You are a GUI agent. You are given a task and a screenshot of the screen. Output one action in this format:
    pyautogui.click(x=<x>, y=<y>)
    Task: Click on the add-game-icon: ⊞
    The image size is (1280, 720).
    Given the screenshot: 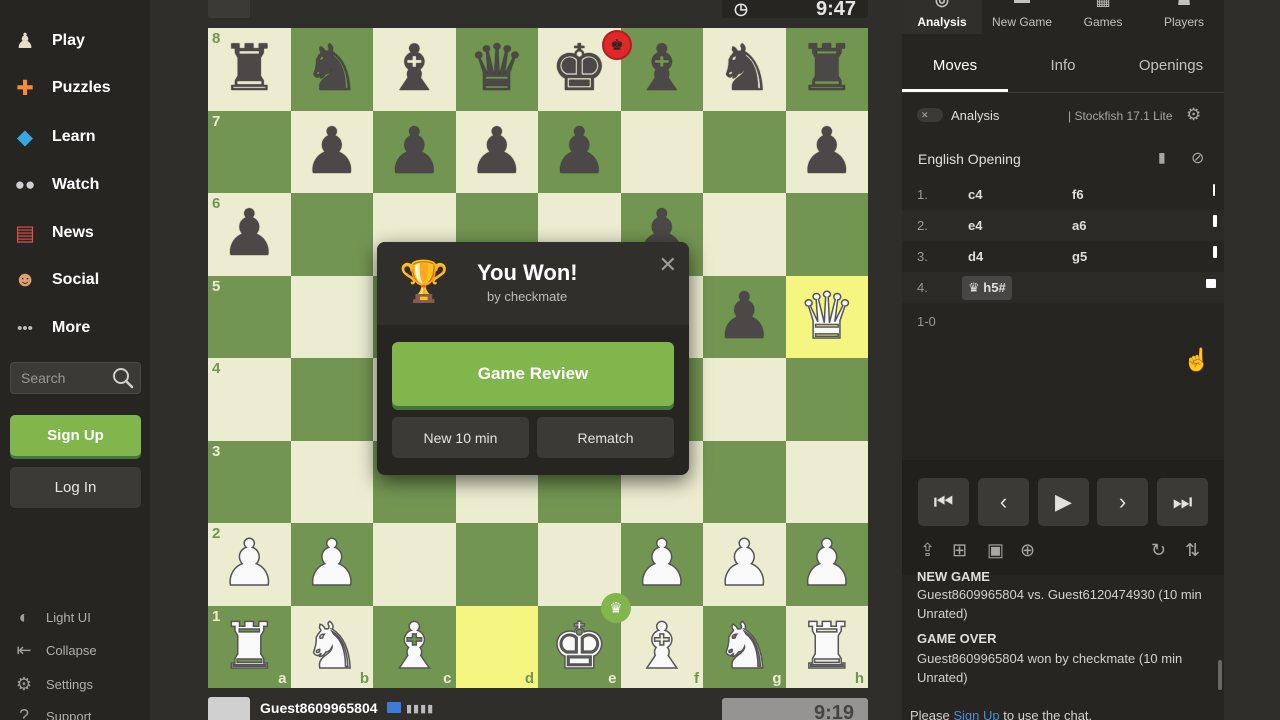 What is the action you would take?
    pyautogui.click(x=959, y=550)
    